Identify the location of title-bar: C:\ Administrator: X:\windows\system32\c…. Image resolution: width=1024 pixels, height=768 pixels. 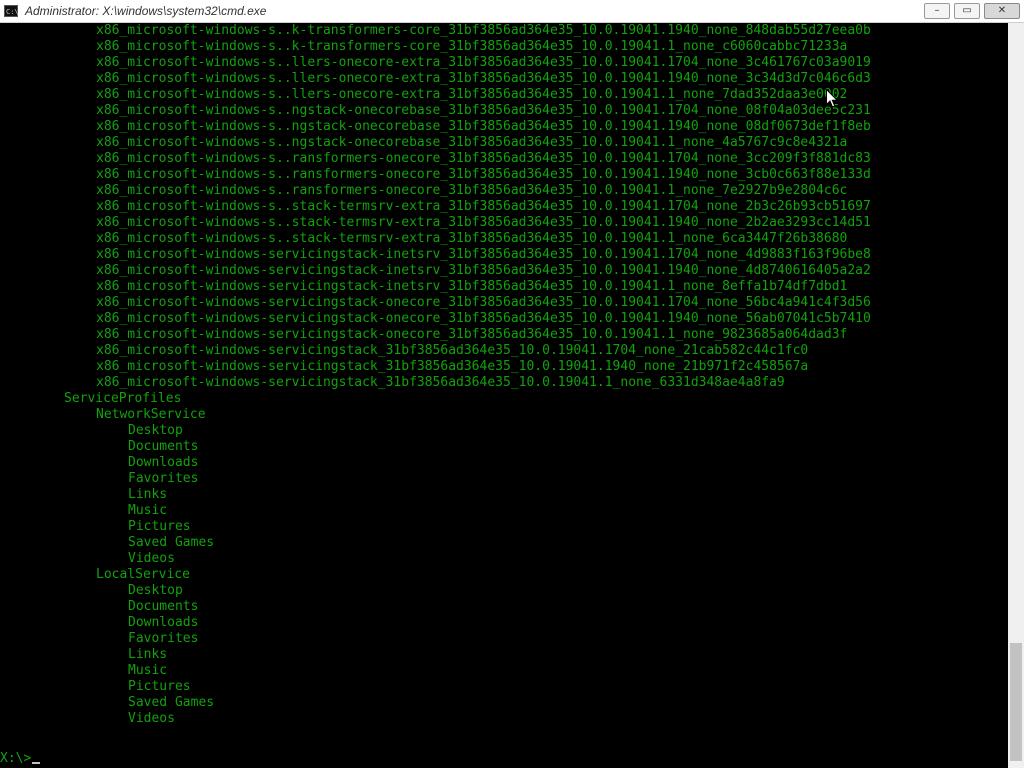
(512, 11).